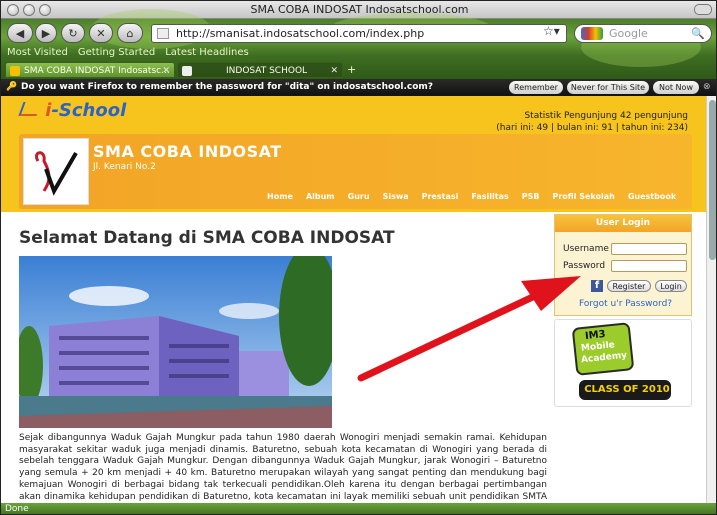 This screenshot has width=717, height=515. I want to click on back-button: ◀, so click(20, 33).